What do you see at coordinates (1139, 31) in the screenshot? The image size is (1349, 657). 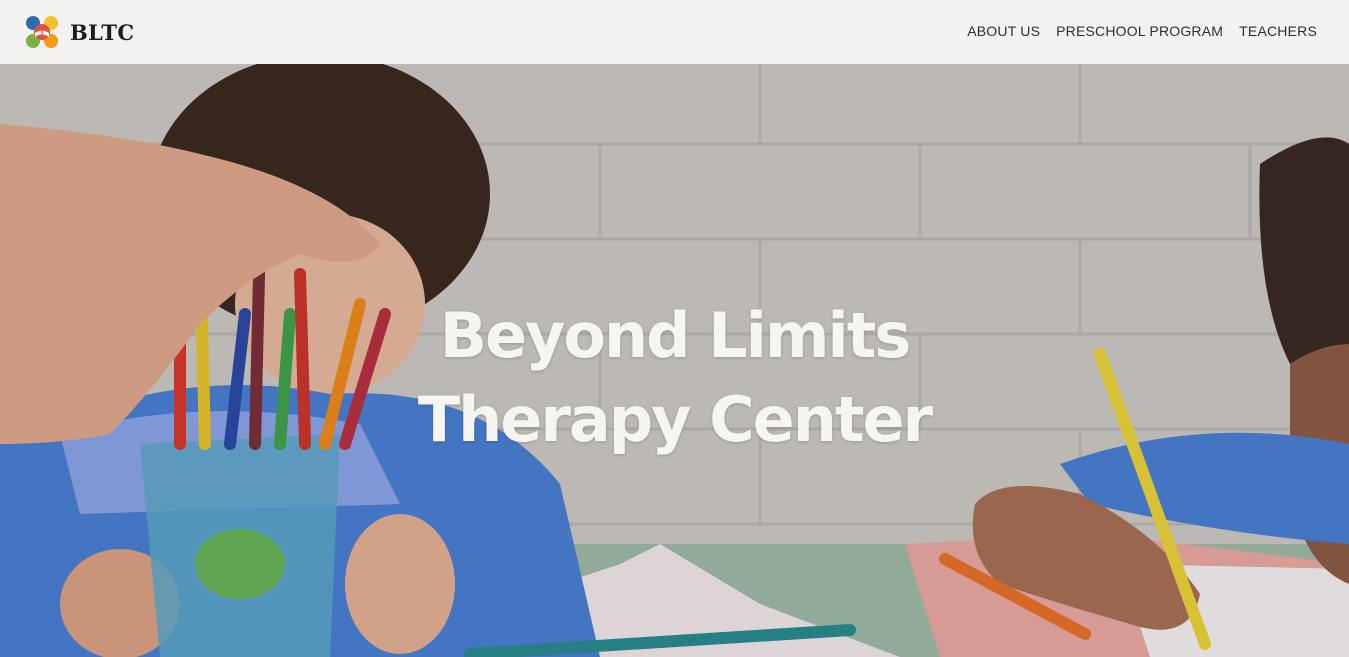 I see `nav-preschool-program: PRESCHOOL PROGRAM` at bounding box center [1139, 31].